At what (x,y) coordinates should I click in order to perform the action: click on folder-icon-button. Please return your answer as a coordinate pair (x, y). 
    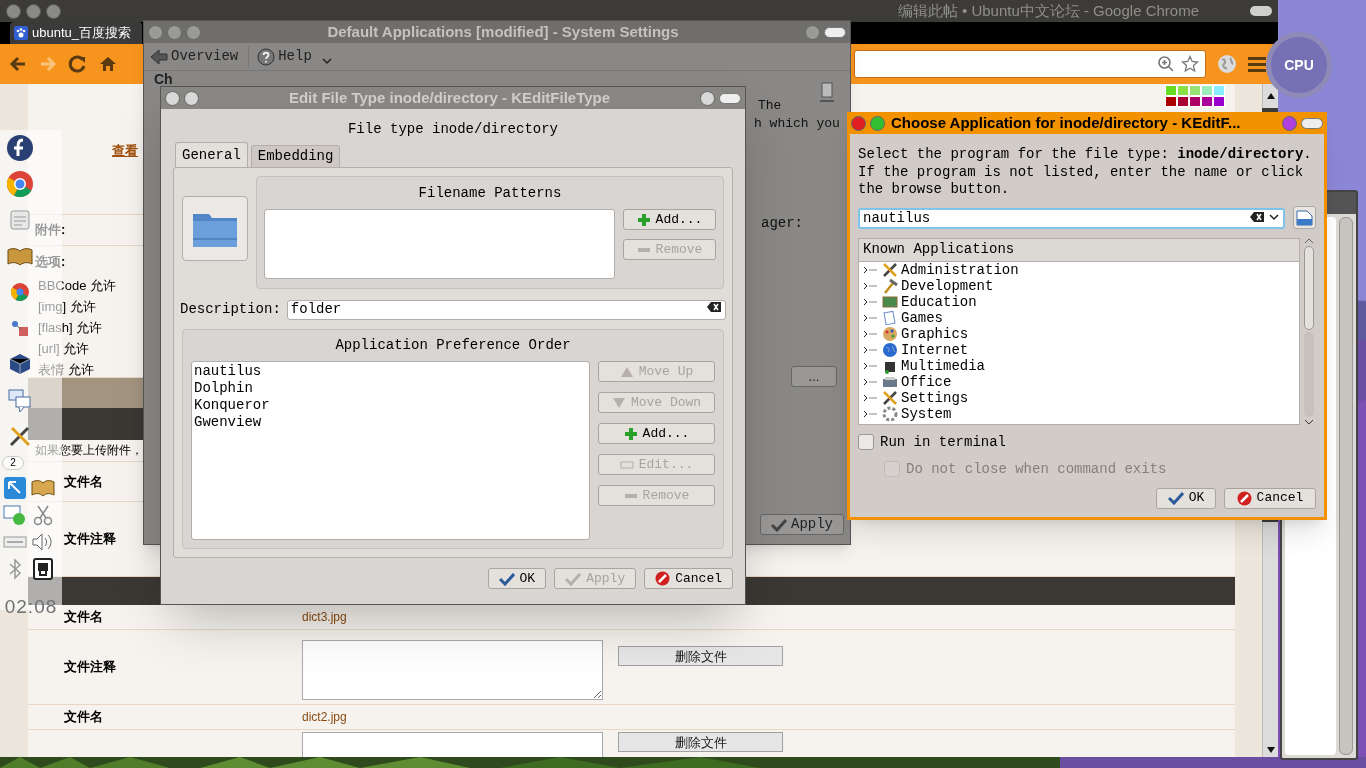
    Looking at the image, I should click on (215, 228).